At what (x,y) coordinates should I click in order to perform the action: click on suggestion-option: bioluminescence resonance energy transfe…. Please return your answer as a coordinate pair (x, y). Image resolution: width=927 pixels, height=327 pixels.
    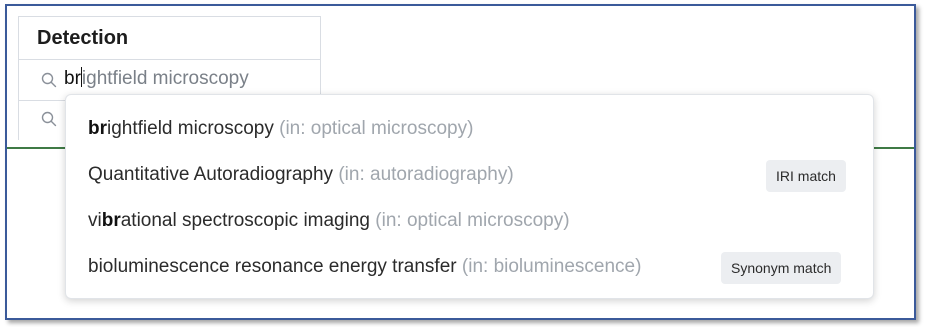
    Looking at the image, I should click on (469, 267).